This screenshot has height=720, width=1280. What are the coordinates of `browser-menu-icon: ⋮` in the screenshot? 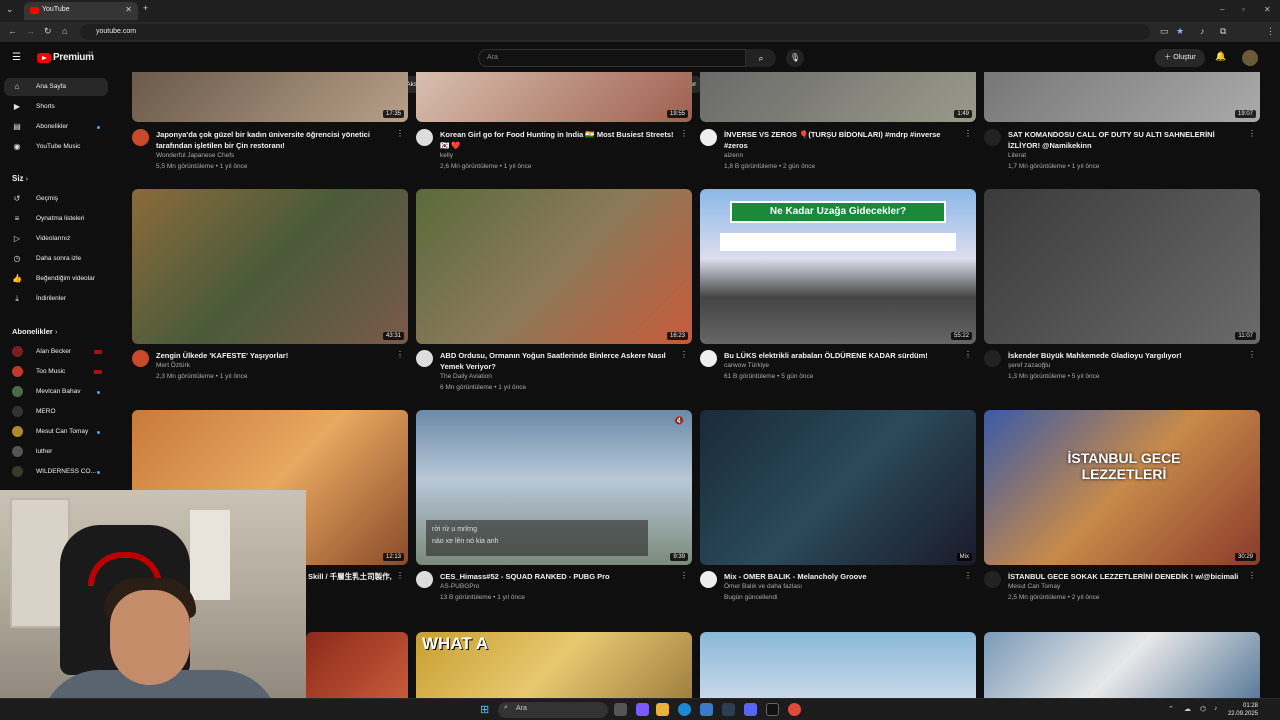 It's located at (1270, 31).